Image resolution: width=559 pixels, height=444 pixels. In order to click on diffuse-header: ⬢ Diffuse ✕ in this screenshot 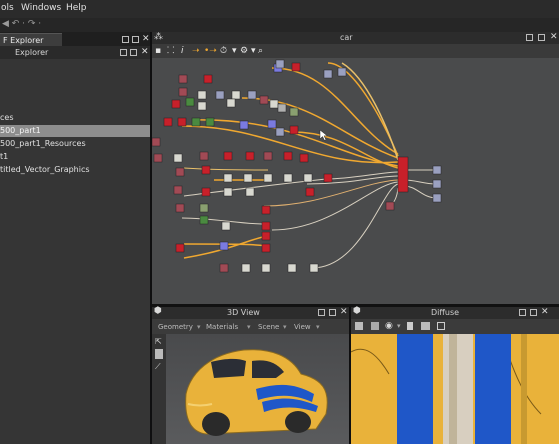, I will do `click(455, 312)`.